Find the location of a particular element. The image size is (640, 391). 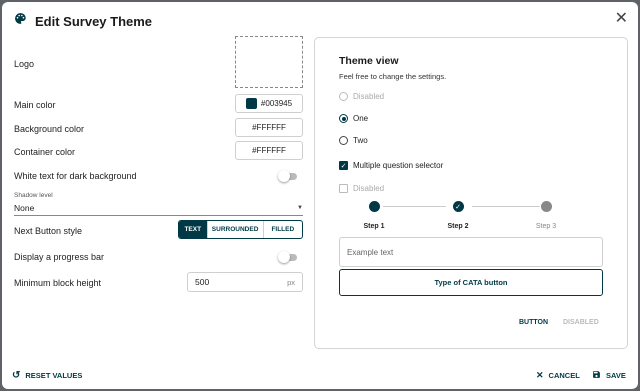

min-block-height-label: Minimum block height is located at coordinates (58, 283).